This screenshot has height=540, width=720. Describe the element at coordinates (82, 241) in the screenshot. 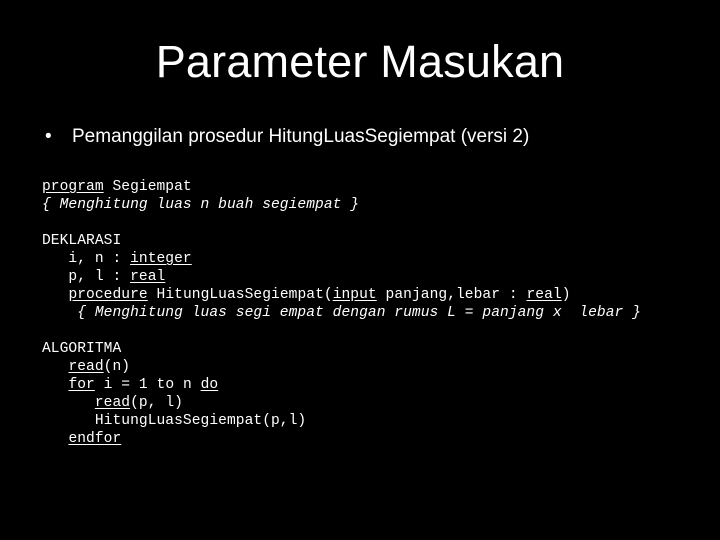

I see `code-text: DEKLARASI` at that location.